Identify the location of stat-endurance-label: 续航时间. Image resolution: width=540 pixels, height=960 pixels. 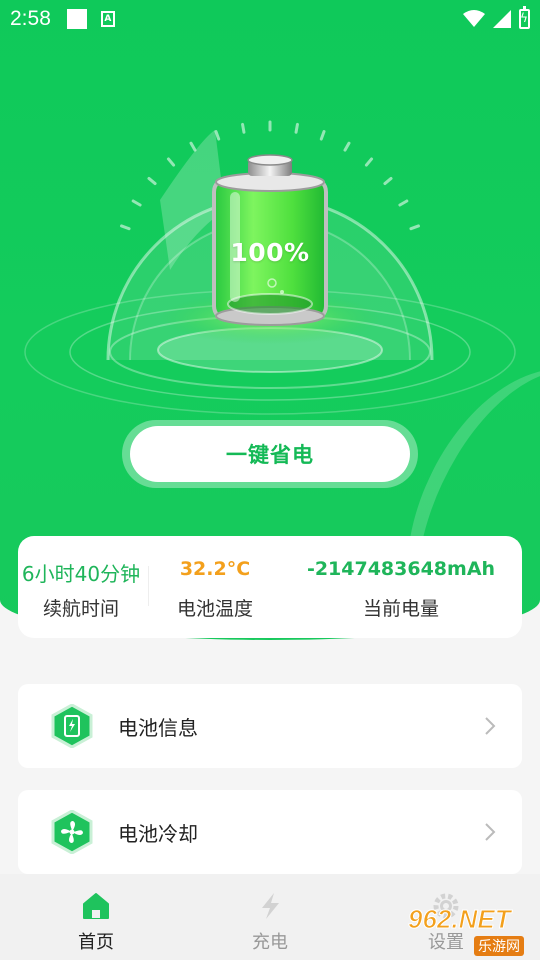
(80, 609).